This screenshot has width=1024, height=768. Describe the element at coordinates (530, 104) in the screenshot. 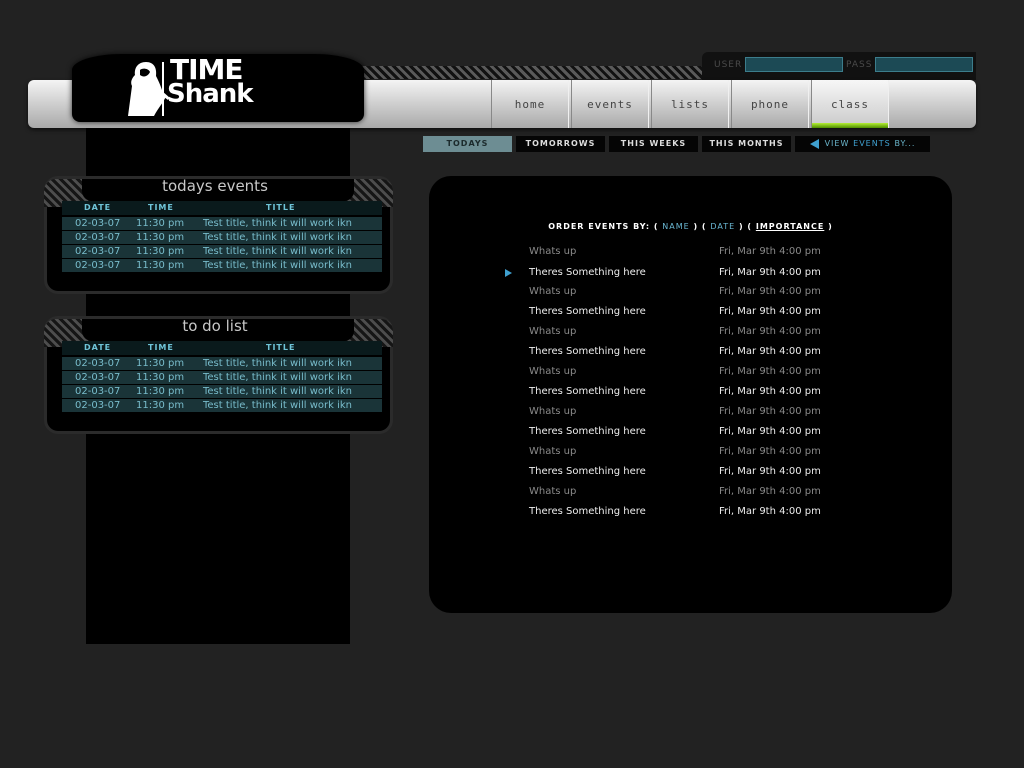

I see `nav-tab-home: home` at that location.